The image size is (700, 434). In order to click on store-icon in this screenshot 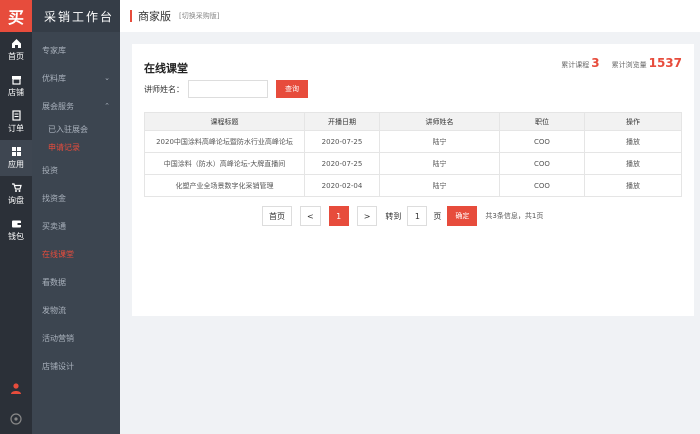, I will do `click(16, 79)`.